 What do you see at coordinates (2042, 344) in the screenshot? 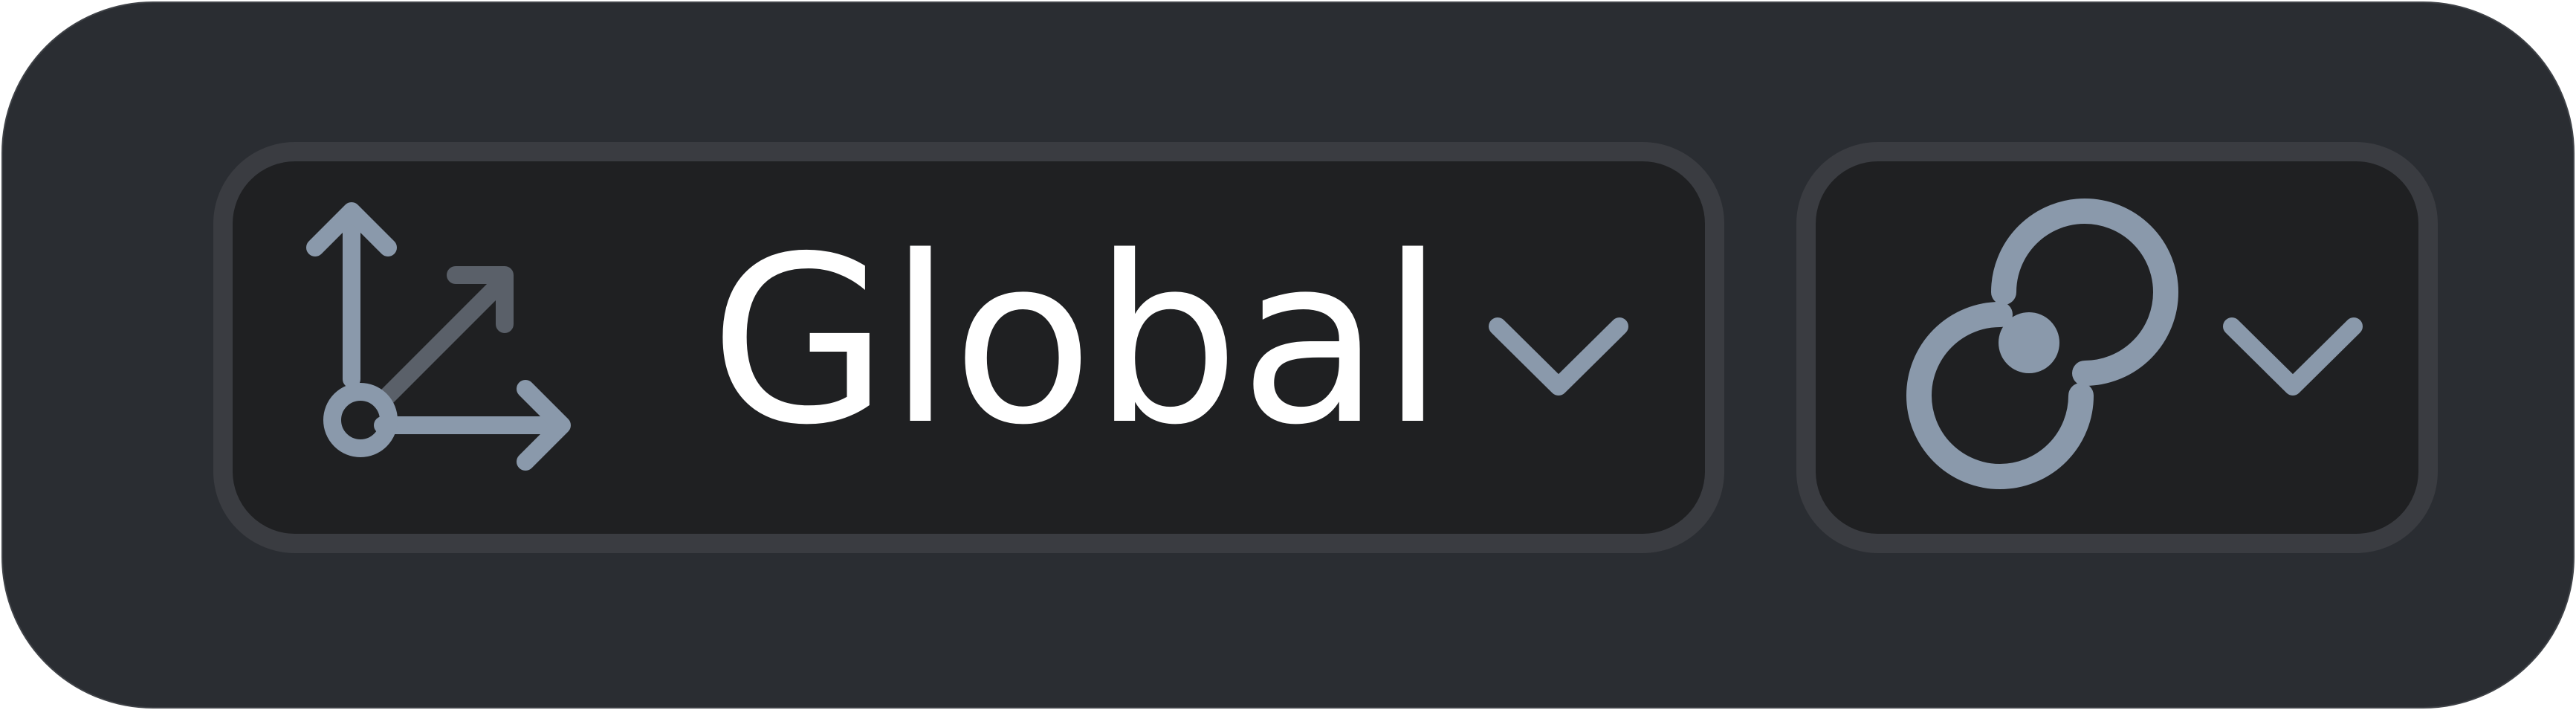
I see `pivot-point-icon` at bounding box center [2042, 344].